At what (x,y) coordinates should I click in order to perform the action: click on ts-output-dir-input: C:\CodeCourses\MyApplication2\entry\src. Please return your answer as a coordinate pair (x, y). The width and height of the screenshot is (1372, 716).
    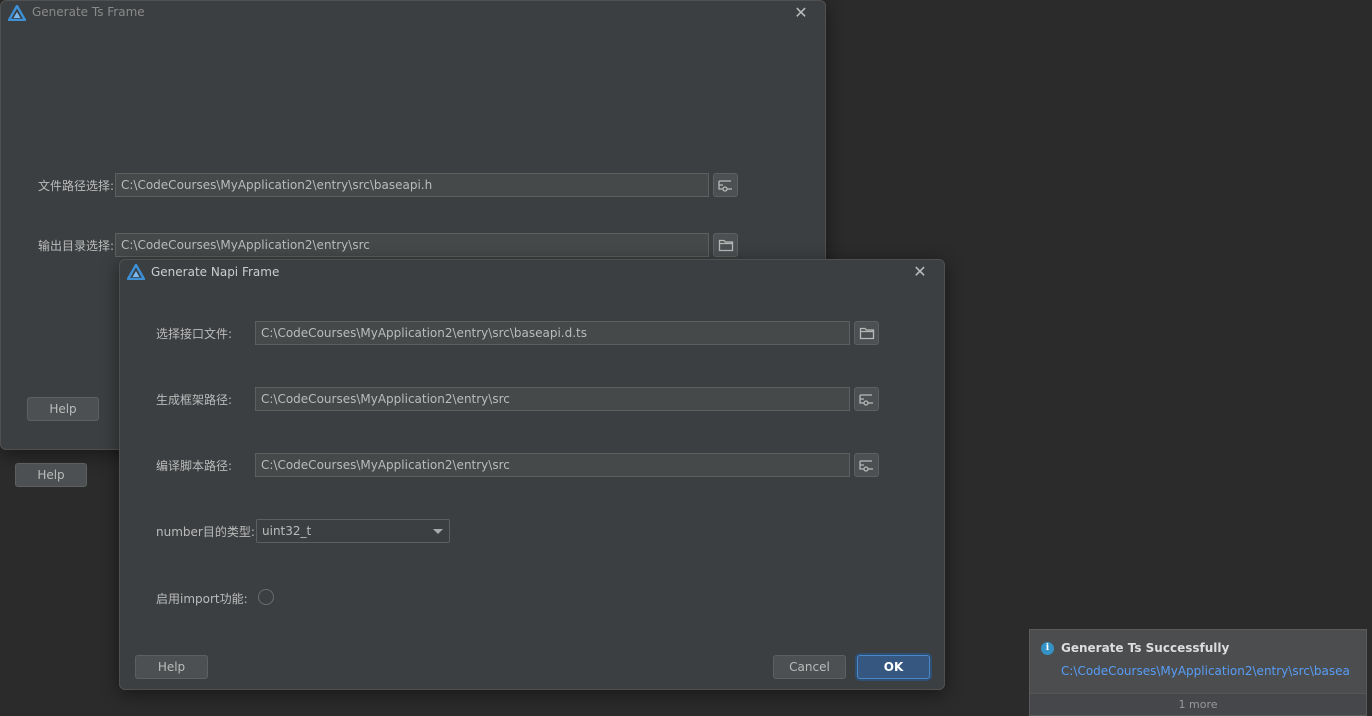
    Looking at the image, I should click on (412, 245).